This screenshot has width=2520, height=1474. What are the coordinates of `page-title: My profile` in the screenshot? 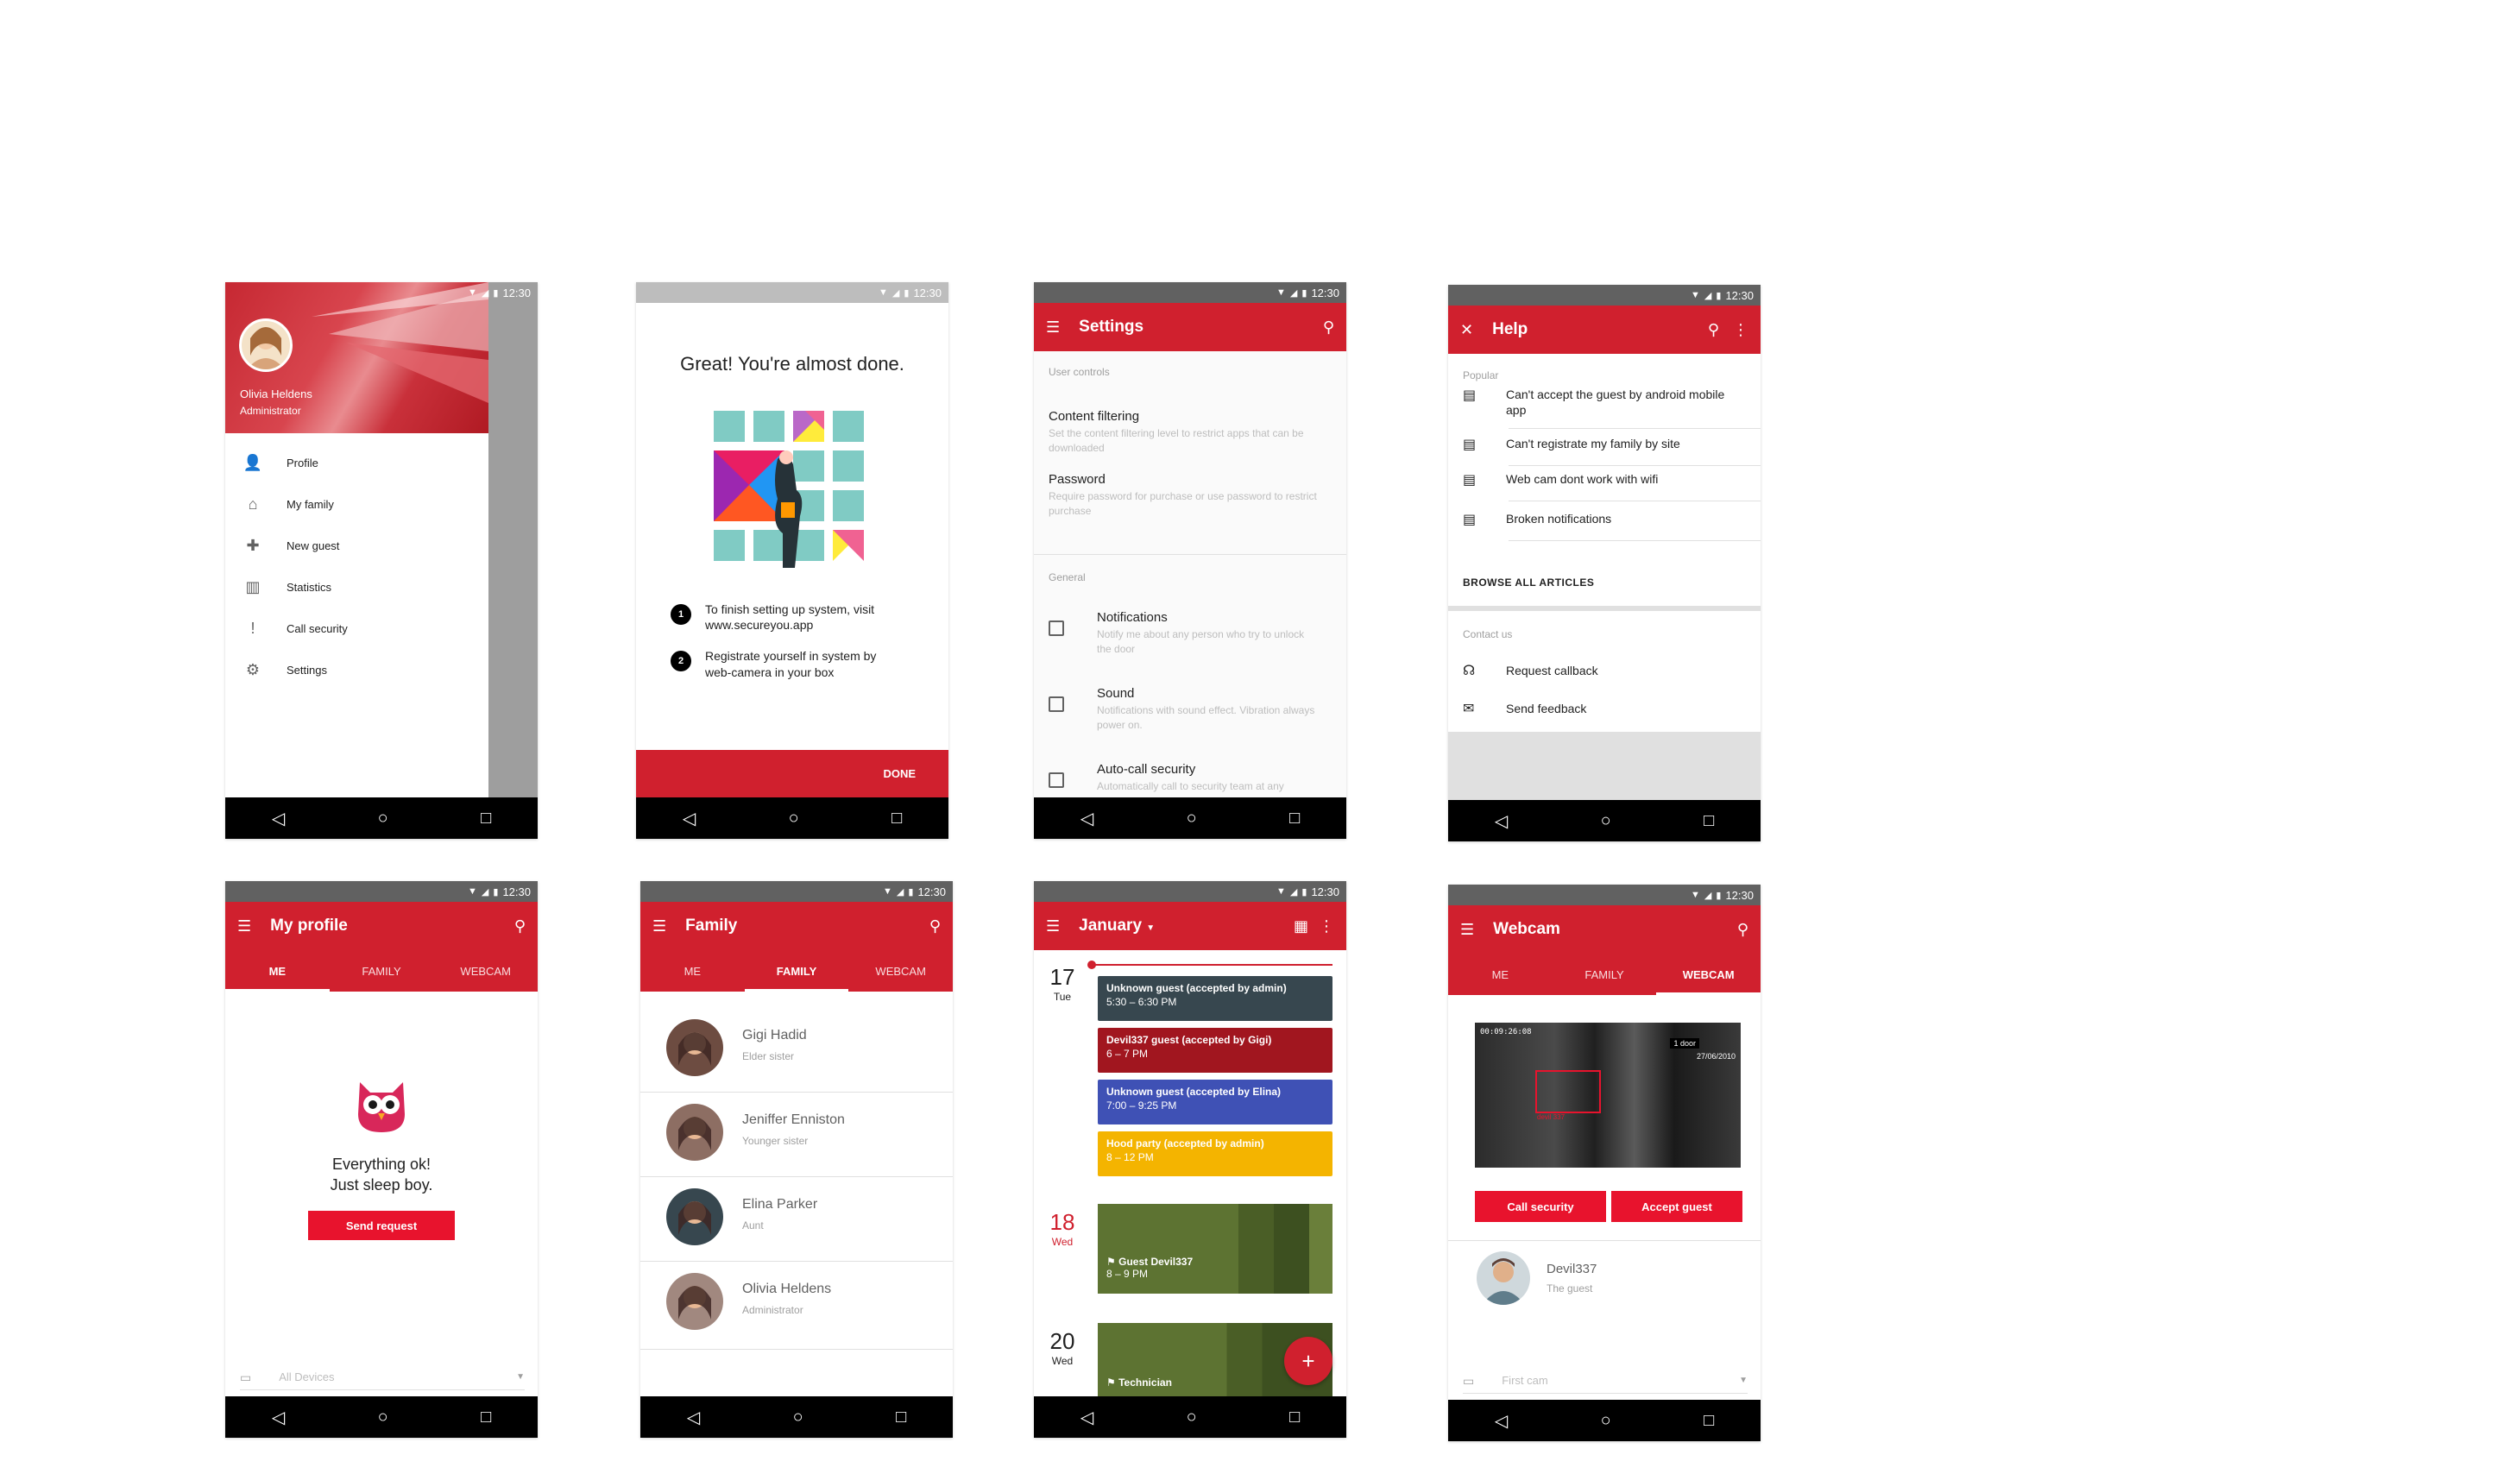 It's located at (309, 926).